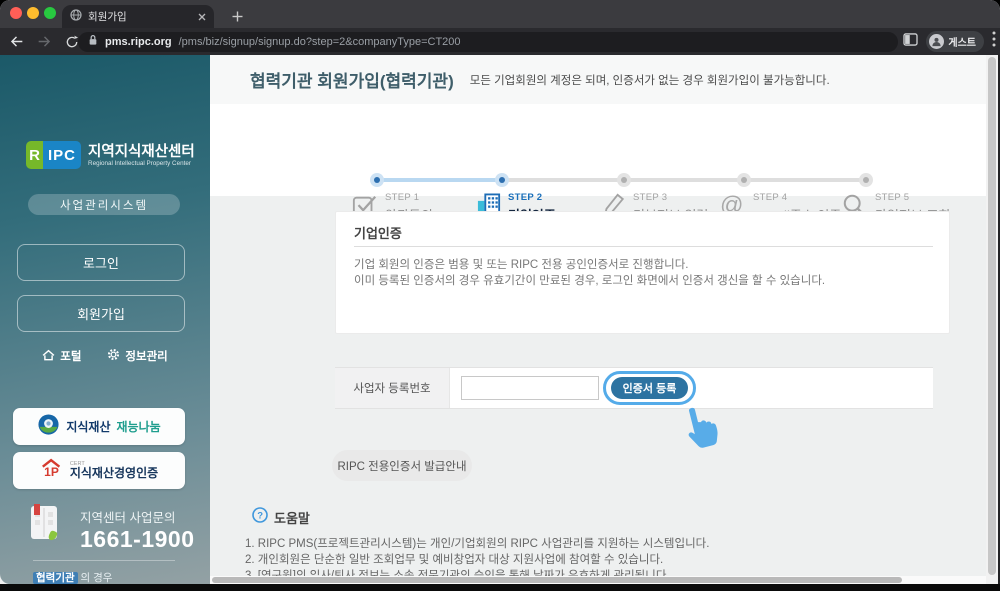 The image size is (1000, 591). I want to click on section-title: 기업인증, so click(378, 233).